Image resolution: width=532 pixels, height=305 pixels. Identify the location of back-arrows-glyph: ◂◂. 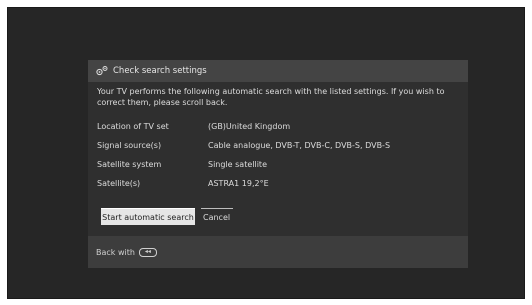
(147, 251).